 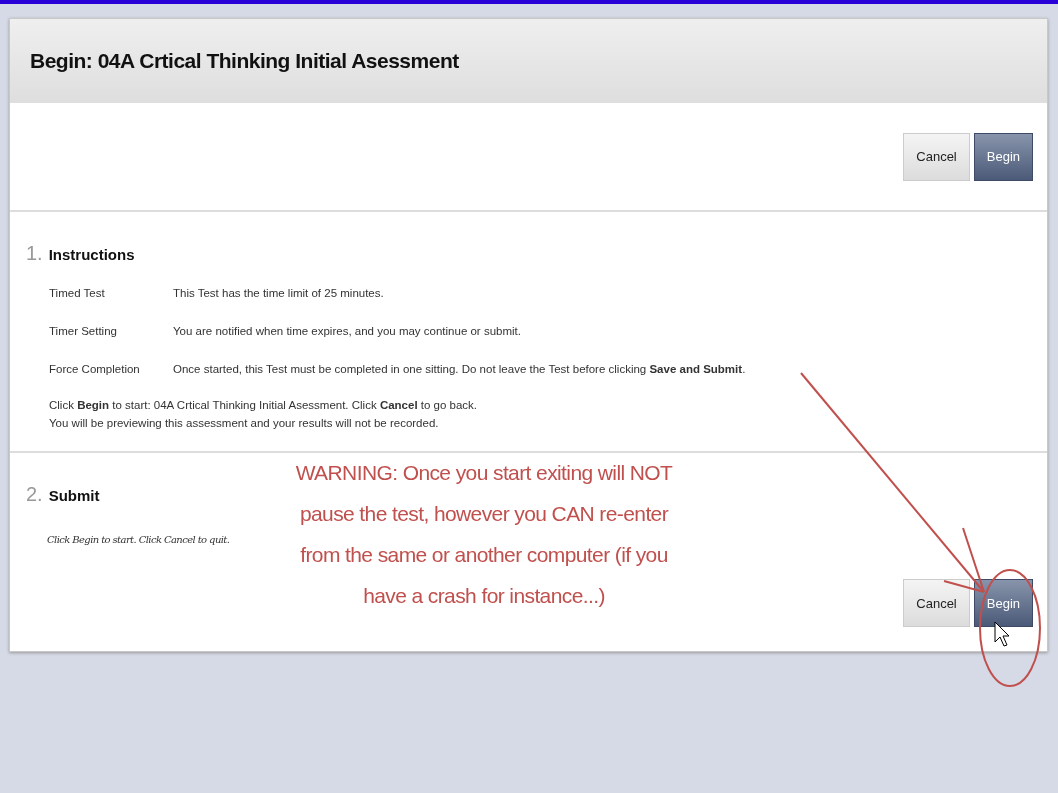 What do you see at coordinates (83, 331) in the screenshot?
I see `setting-label: Timer Setting` at bounding box center [83, 331].